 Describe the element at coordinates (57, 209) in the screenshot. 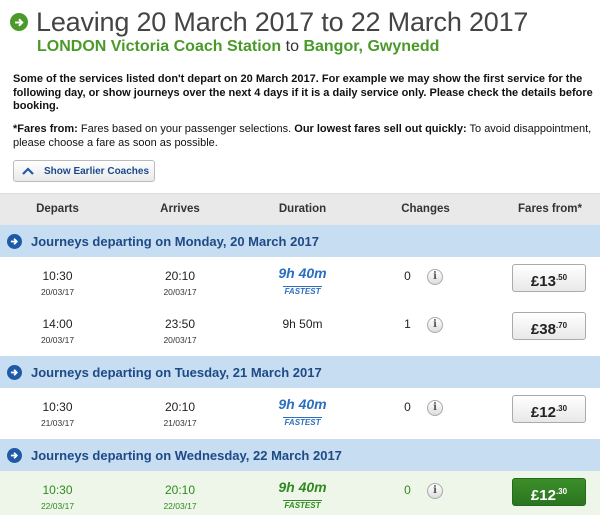

I see `col-departs: Departs` at that location.